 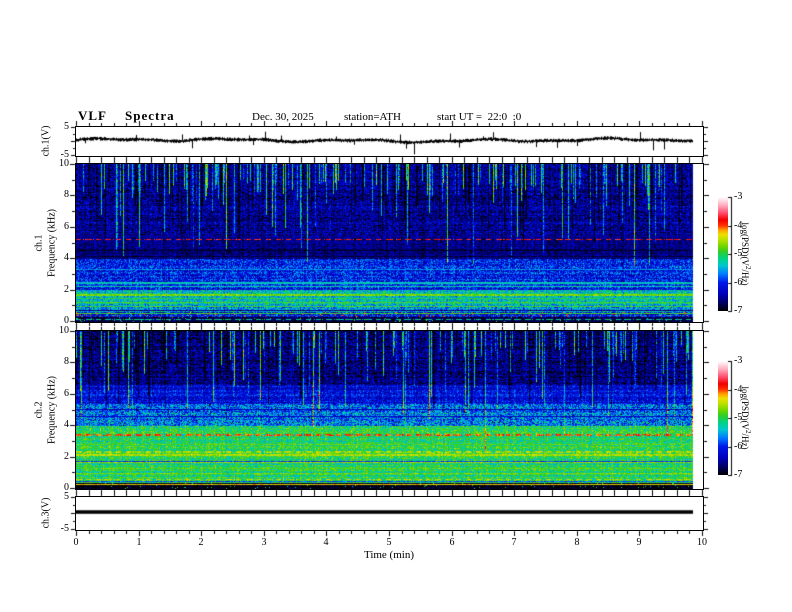 I want to click on x-tick-label: 9, so click(x=639, y=542).